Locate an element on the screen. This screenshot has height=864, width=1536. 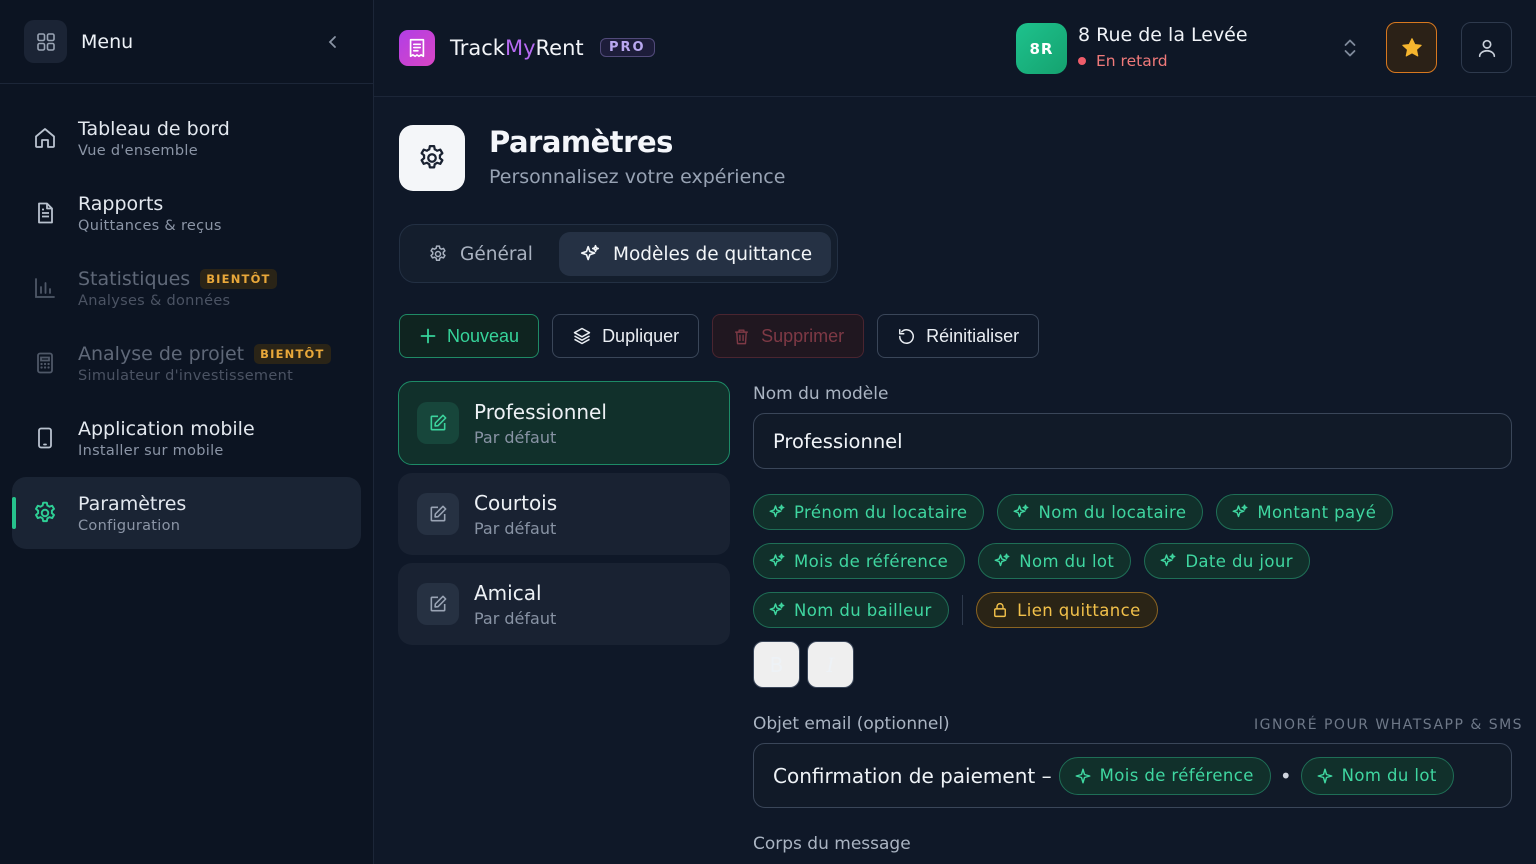
smartphone-icon is located at coordinates (45, 438).